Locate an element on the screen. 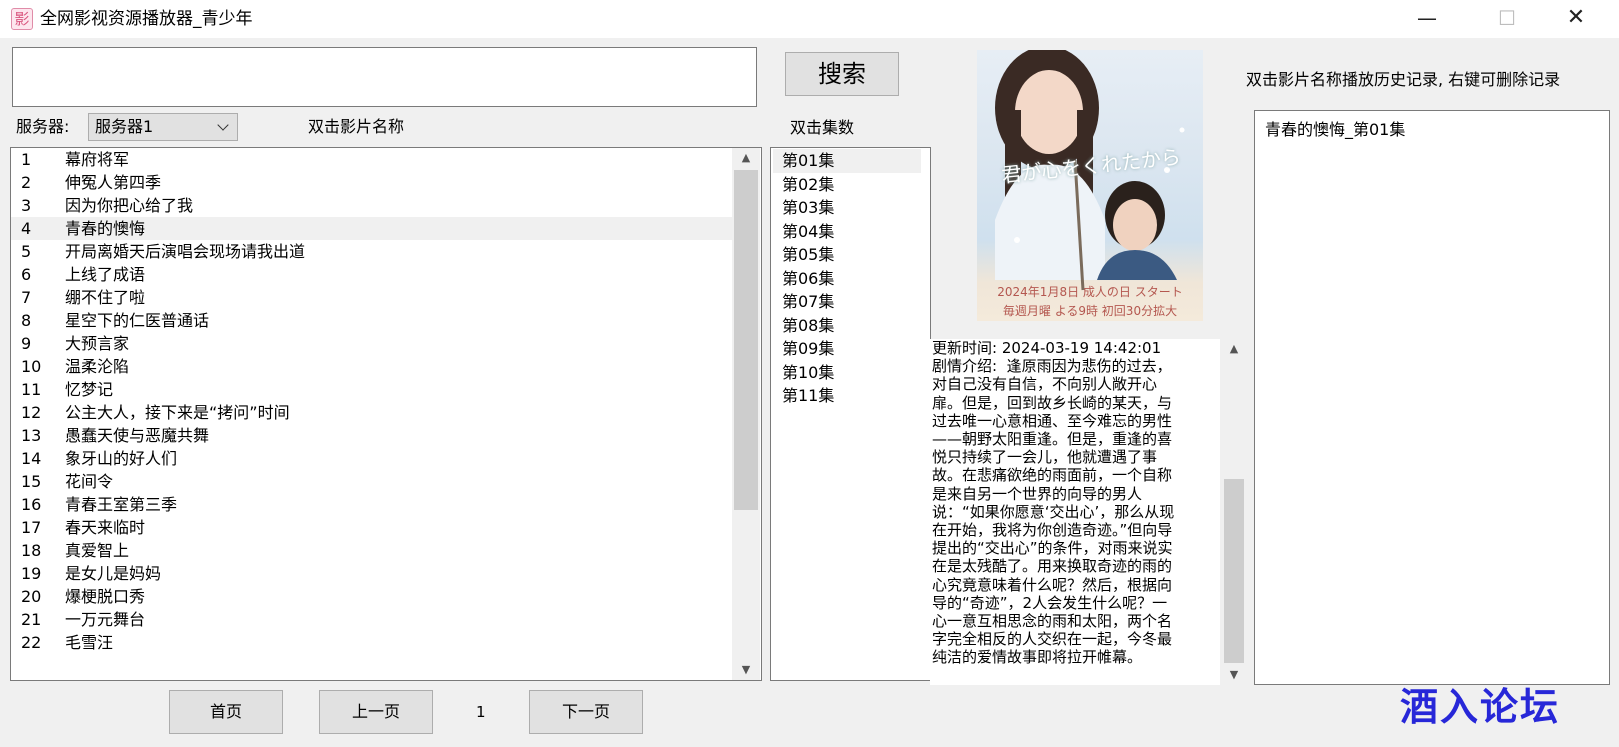 The image size is (1619, 747). film-number: 19 is located at coordinates (31, 573).